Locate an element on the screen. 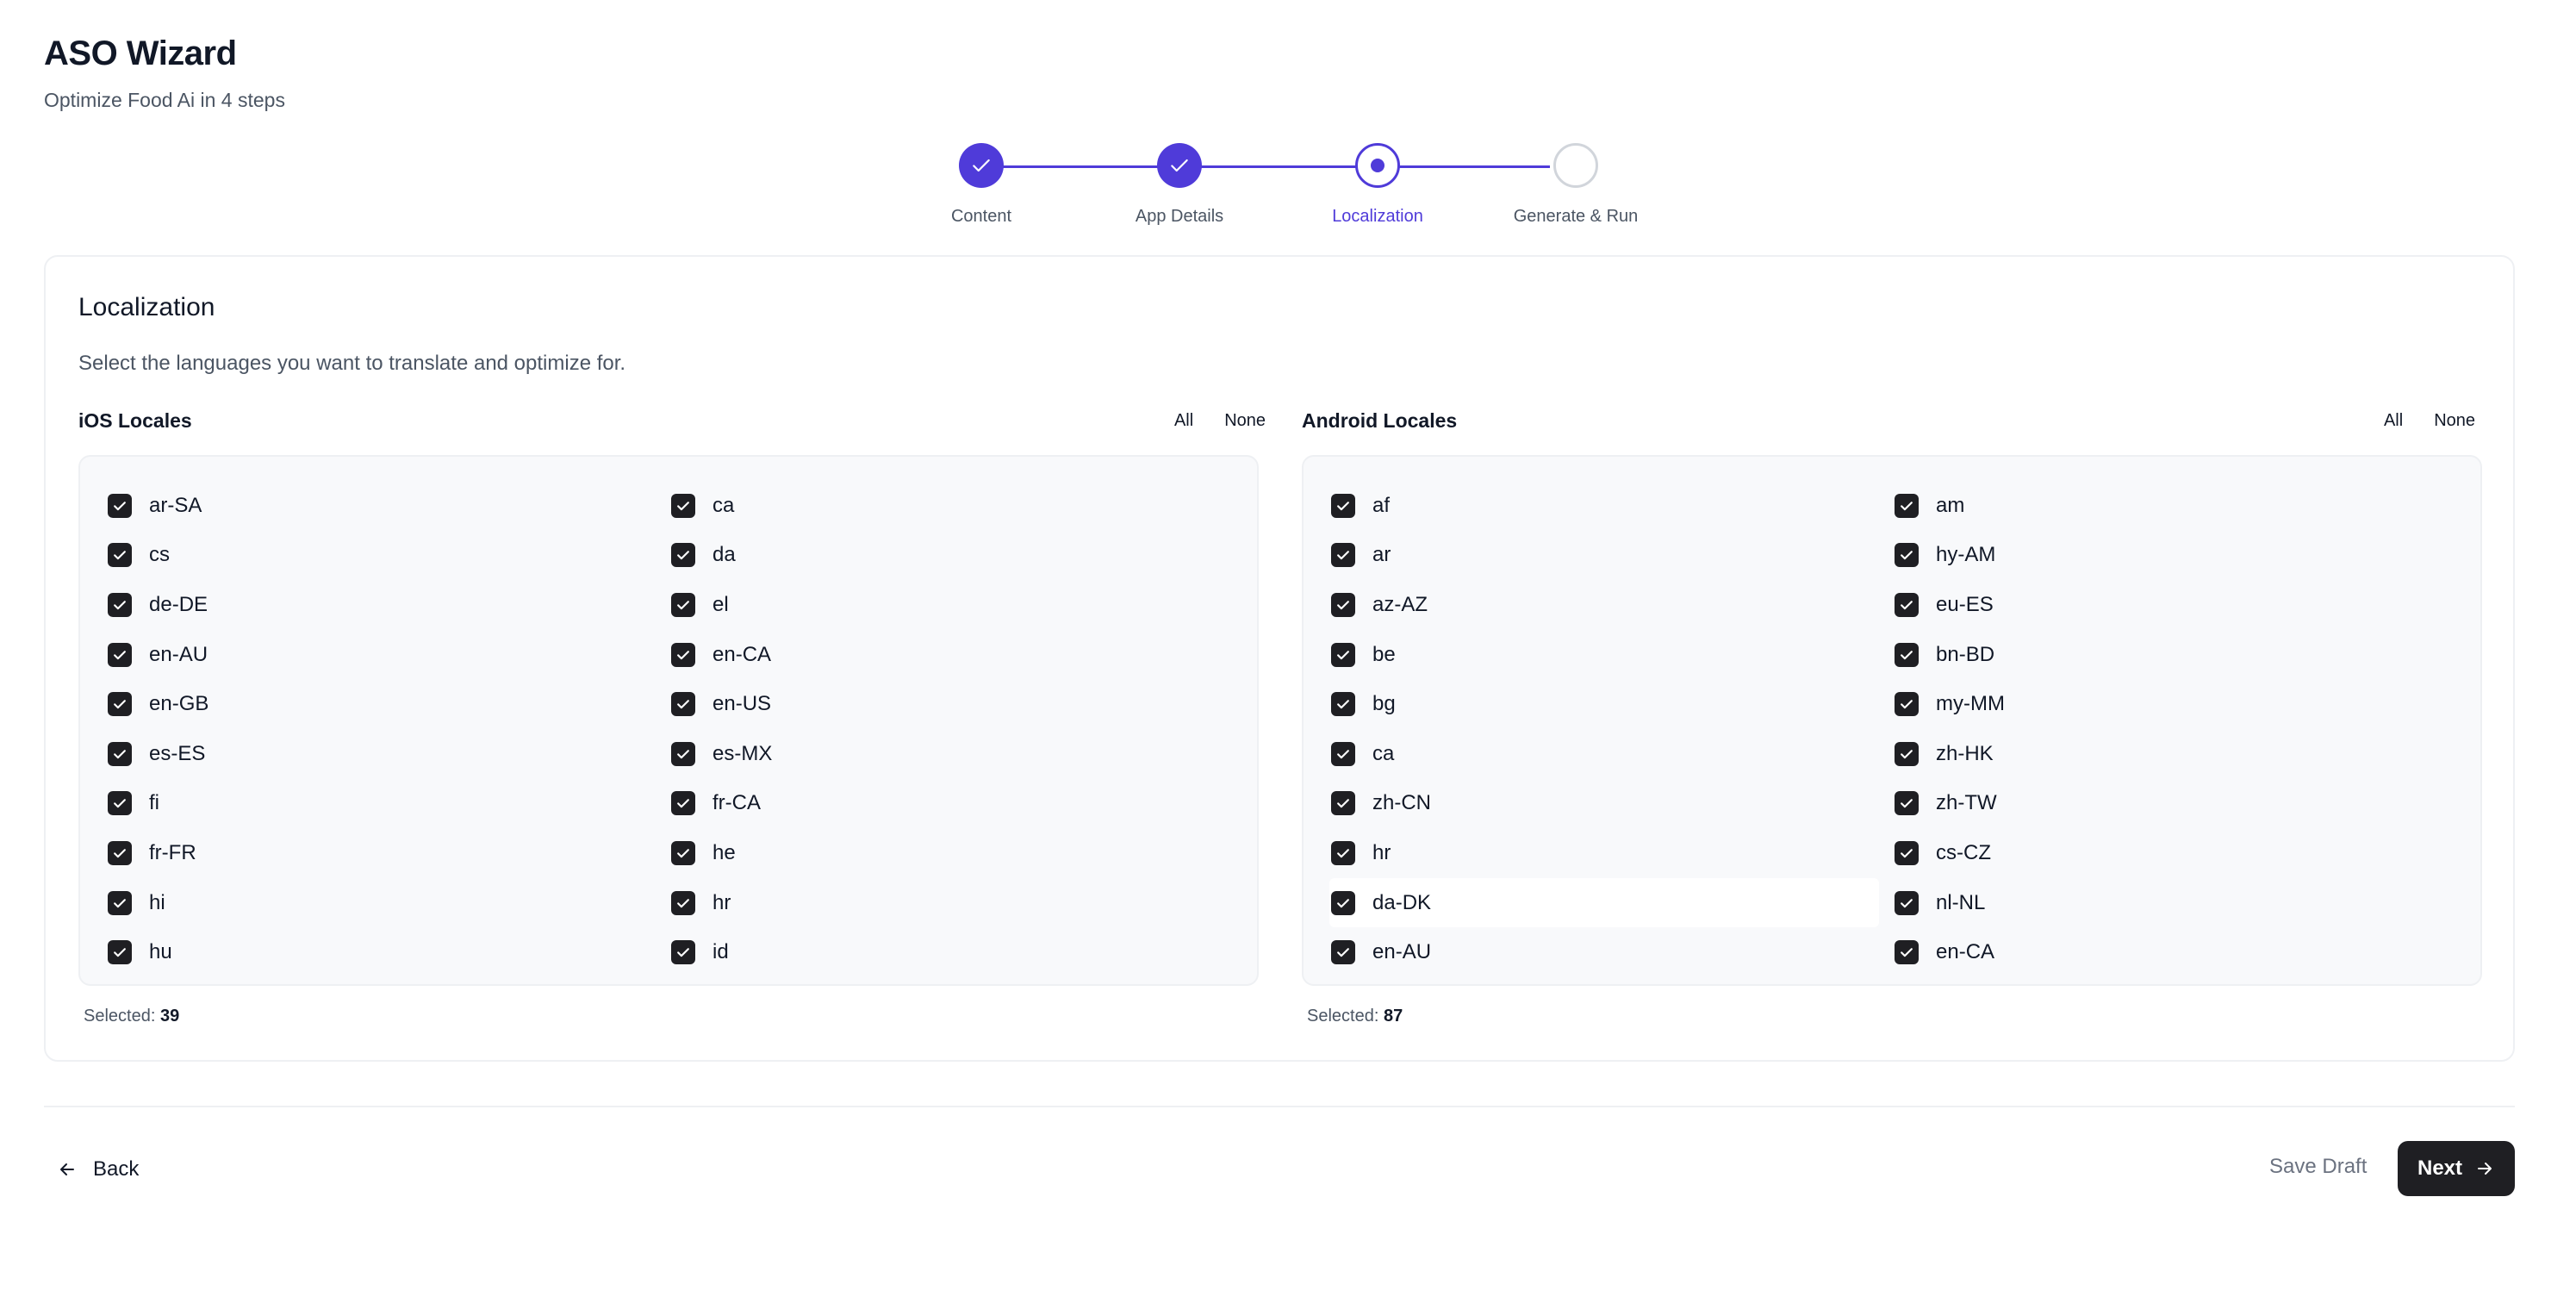 Image resolution: width=2576 pixels, height=1303 pixels. locale-option-hy-am: hy-AM is located at coordinates (2175, 556).